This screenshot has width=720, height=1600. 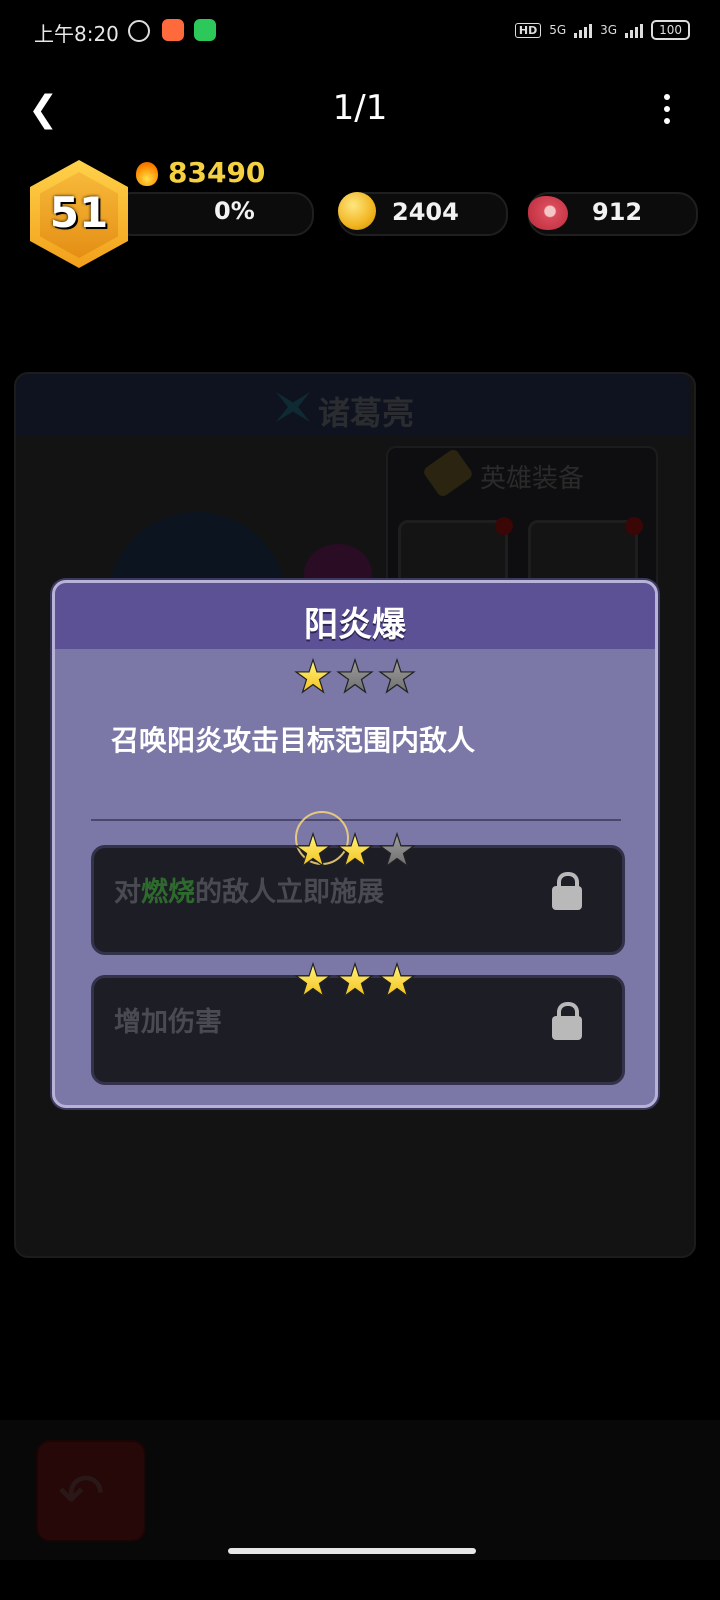 I want to click on divider, so click(x=356, y=820).